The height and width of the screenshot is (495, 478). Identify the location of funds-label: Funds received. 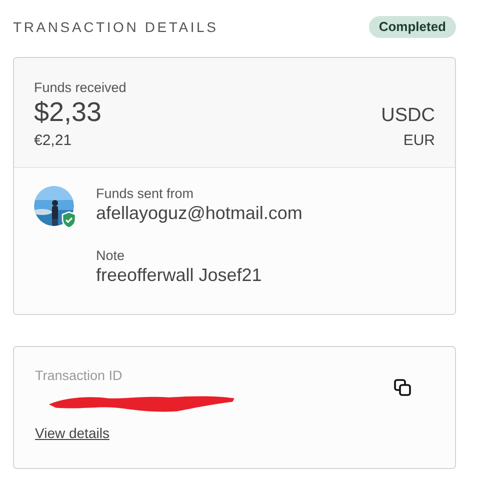
(81, 87).